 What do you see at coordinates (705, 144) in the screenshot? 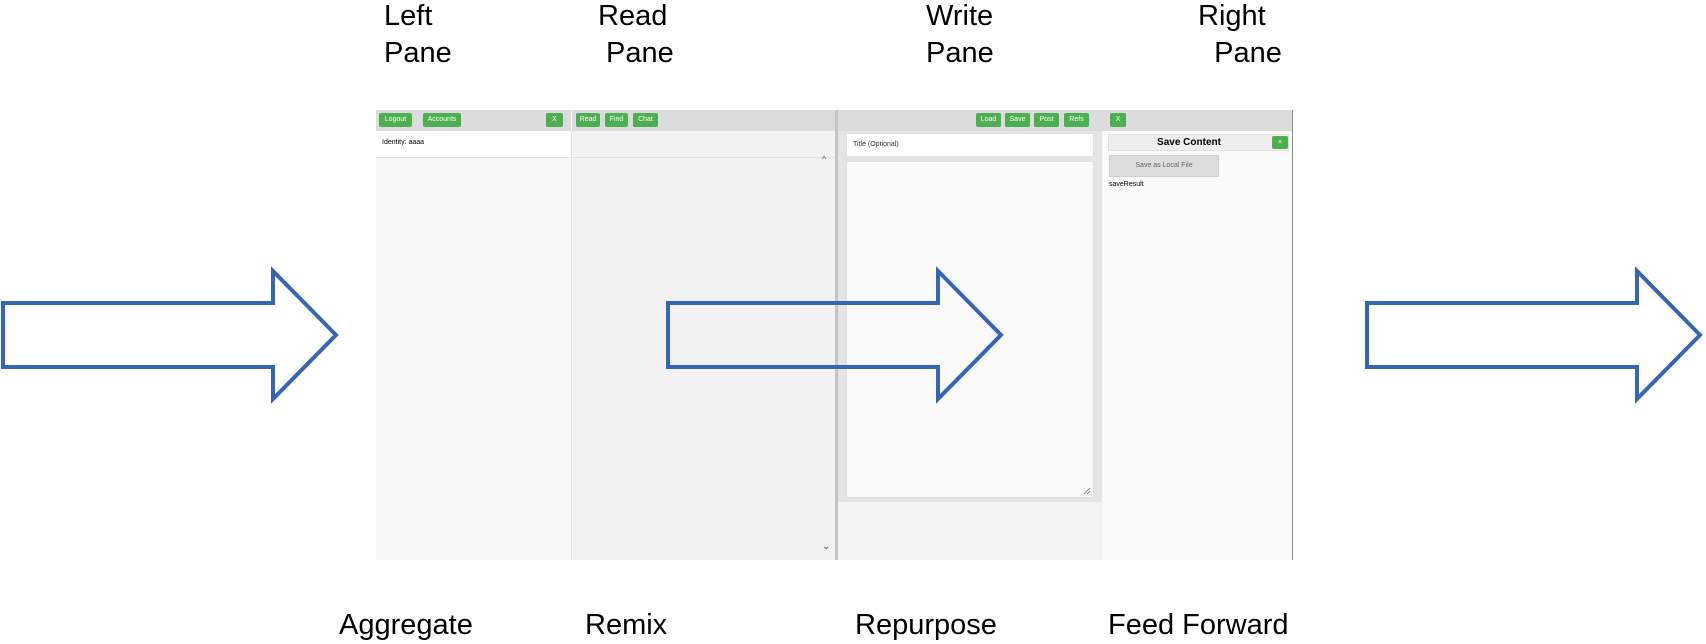
I see `read-pane-header-row` at bounding box center [705, 144].